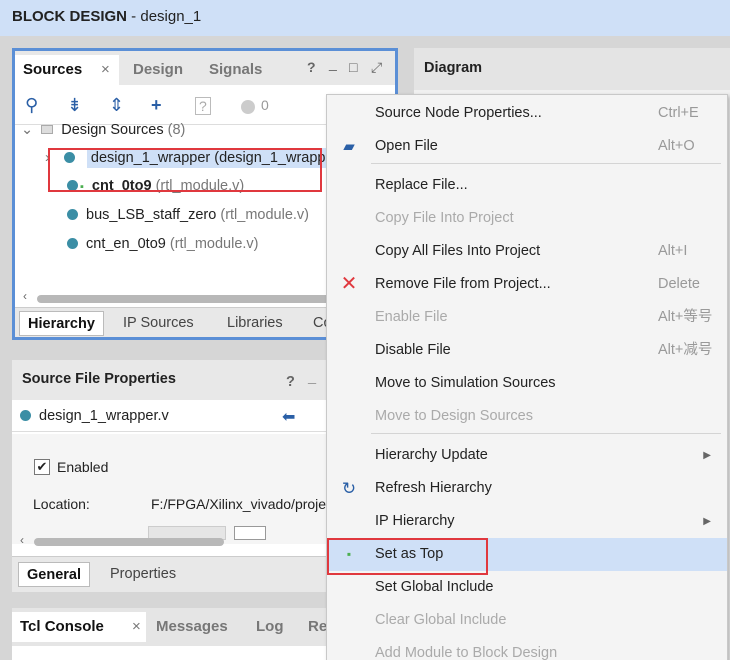 Image resolution: width=730 pixels, height=660 pixels. I want to click on tab-messages: Messages, so click(192, 627).